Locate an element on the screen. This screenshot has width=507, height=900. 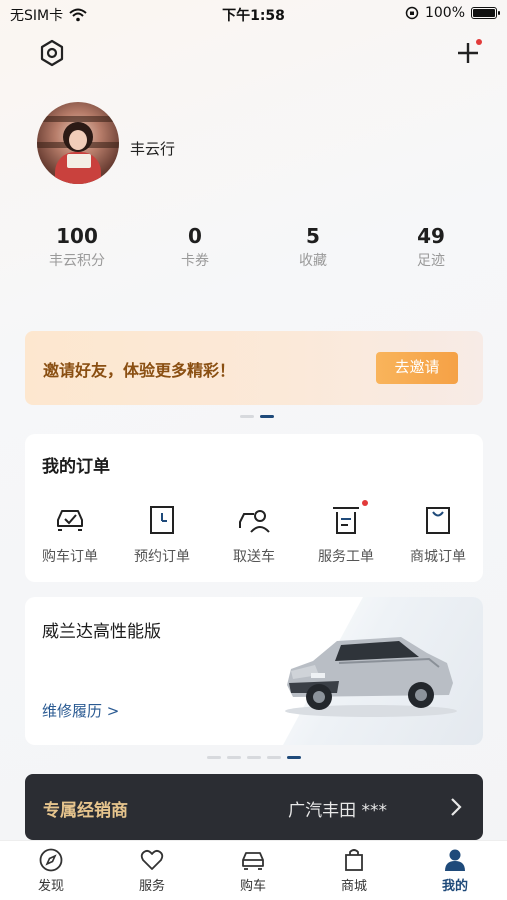
order-item-mall: 商城订单 is located at coordinates (438, 534).